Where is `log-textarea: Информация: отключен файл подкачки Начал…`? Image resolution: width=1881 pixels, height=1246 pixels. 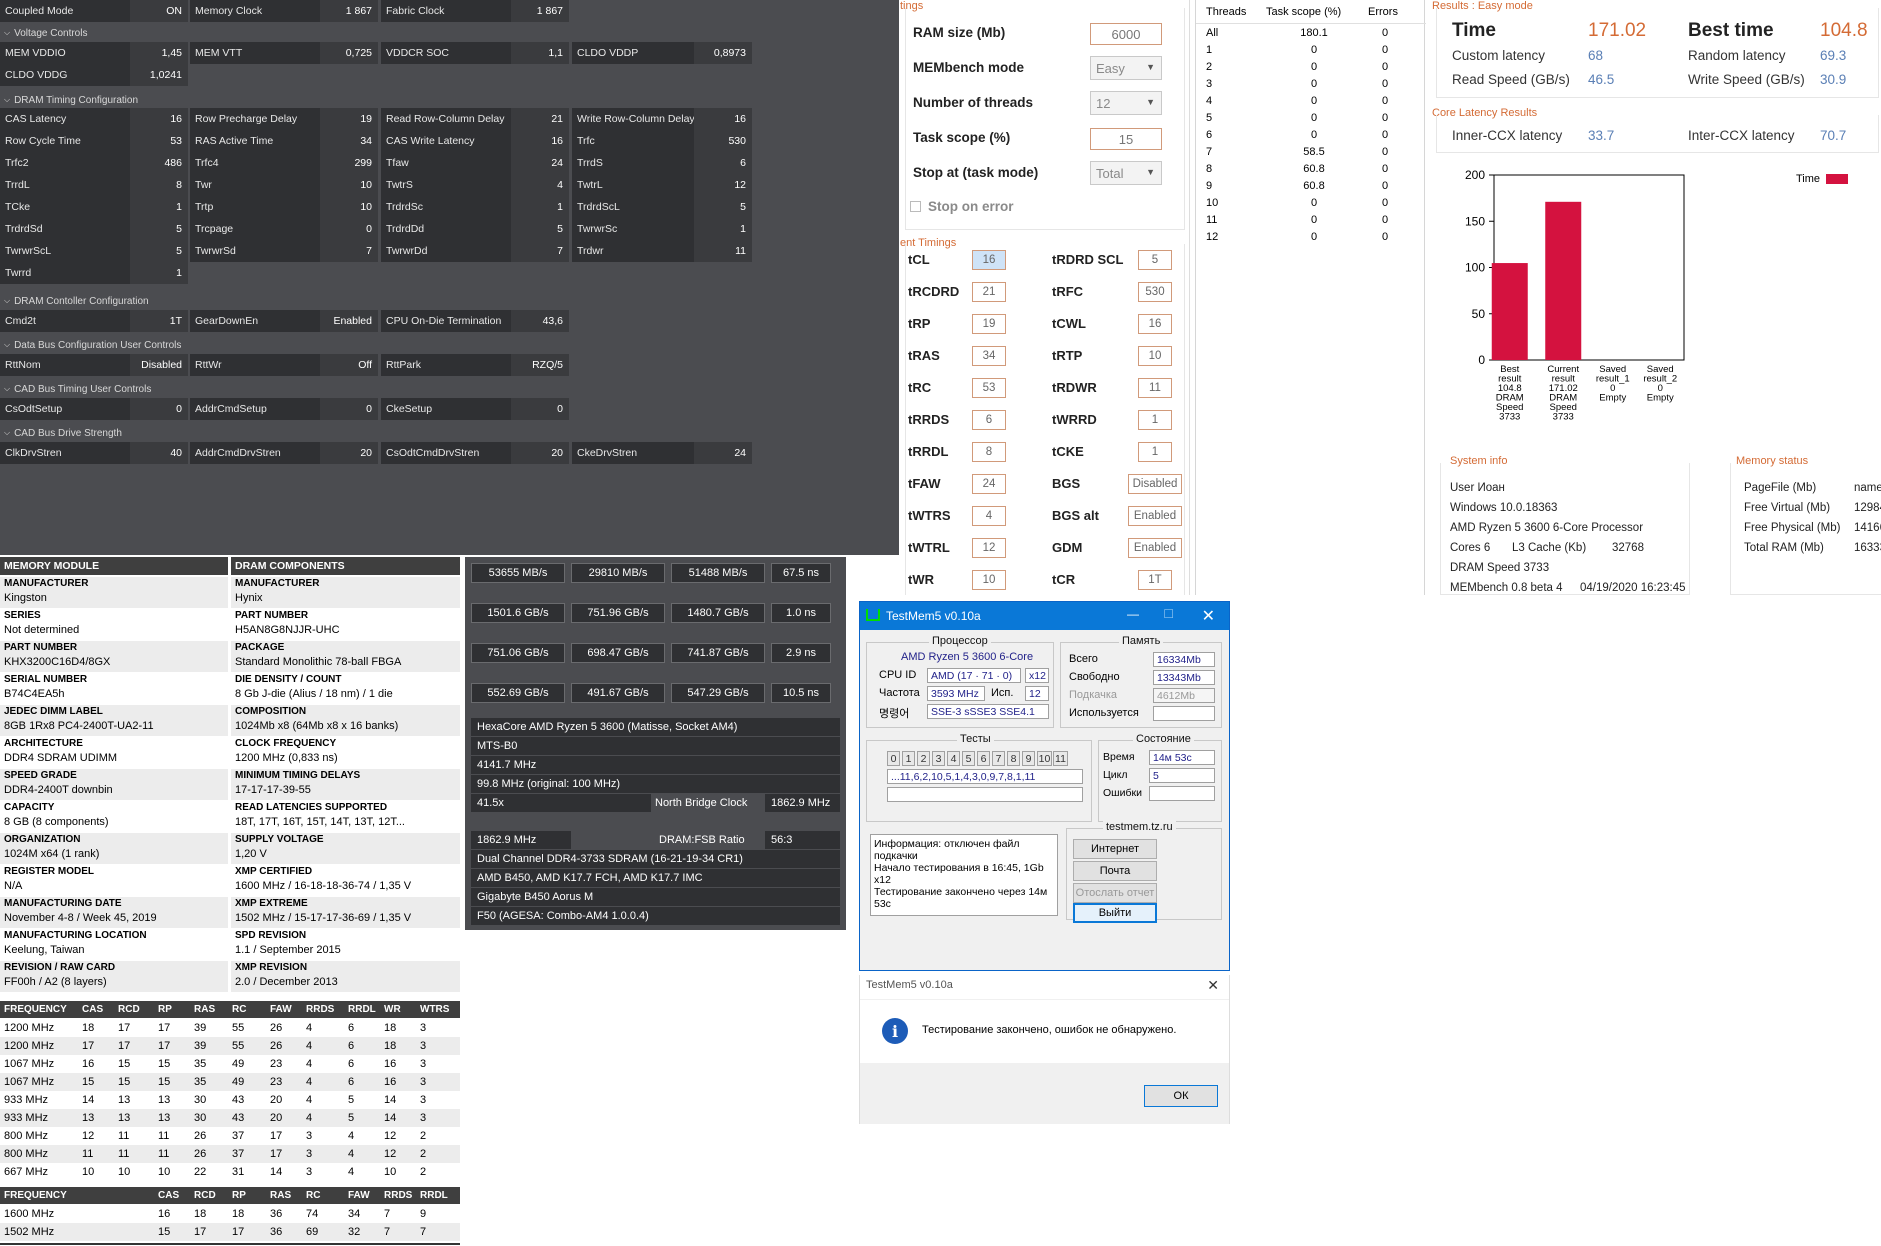 log-textarea: Информация: отключен файл подкачки Начал… is located at coordinates (964, 875).